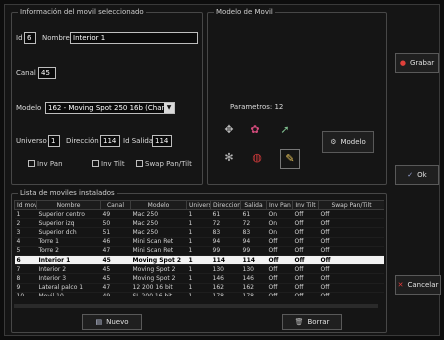 Image resolution: width=444 pixels, height=340 pixels. I want to click on table-cell: 72, so click(225, 223).